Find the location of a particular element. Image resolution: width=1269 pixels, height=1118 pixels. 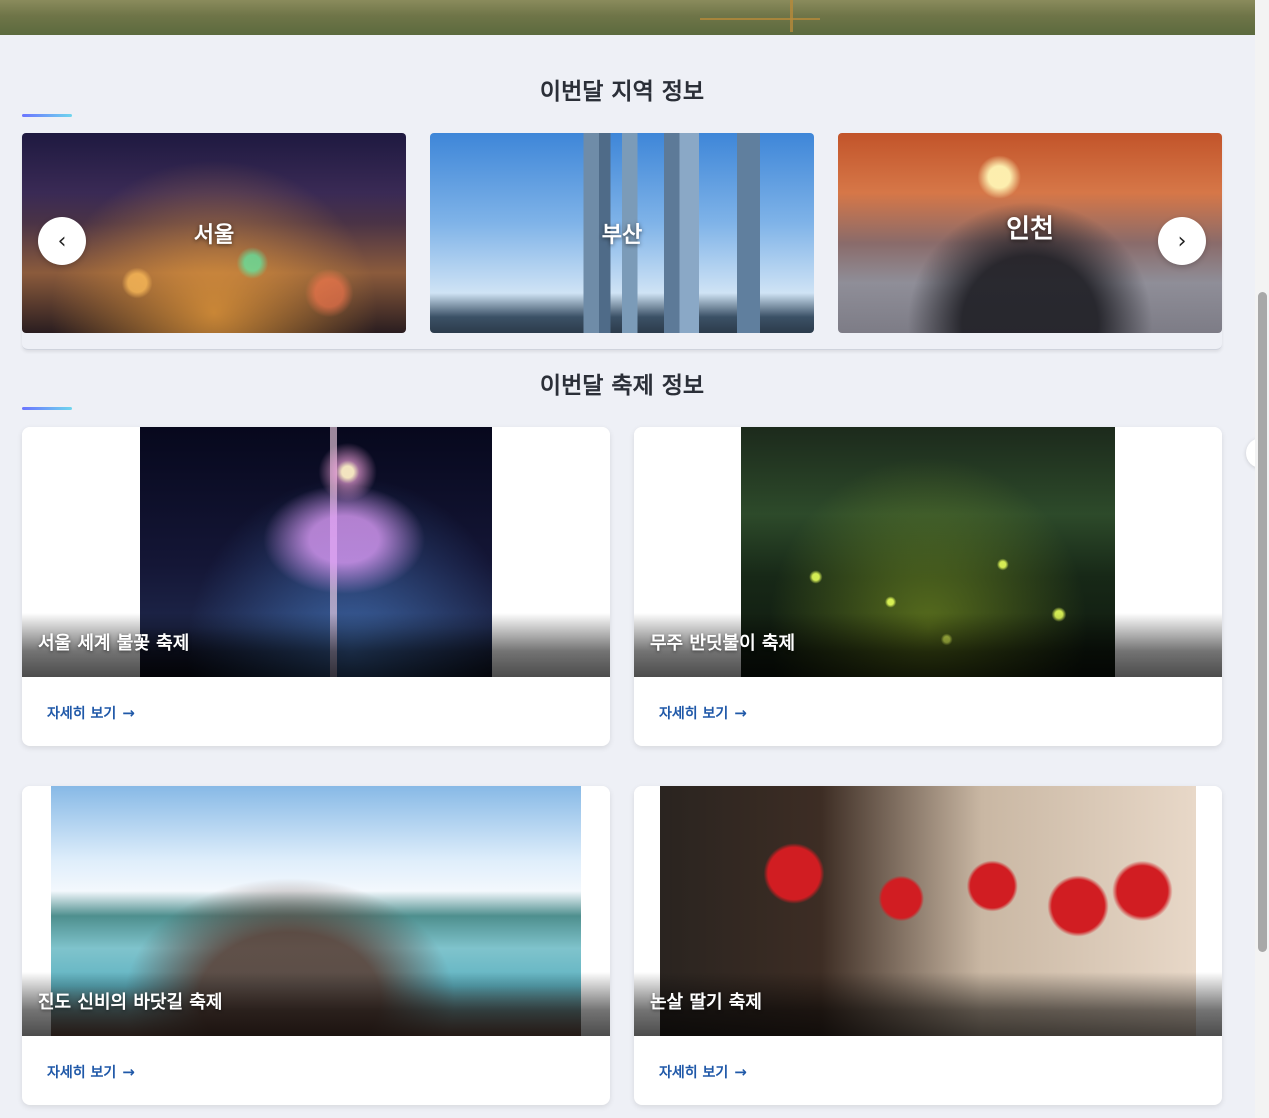

carousel-next-button: › is located at coordinates (1182, 241).